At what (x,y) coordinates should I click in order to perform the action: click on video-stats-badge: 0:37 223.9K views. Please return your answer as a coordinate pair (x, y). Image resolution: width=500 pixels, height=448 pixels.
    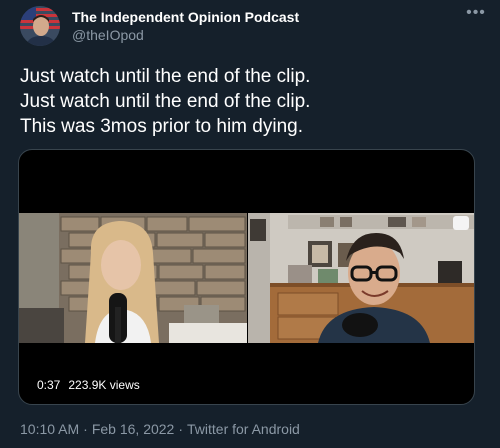
    Looking at the image, I should click on (88, 385).